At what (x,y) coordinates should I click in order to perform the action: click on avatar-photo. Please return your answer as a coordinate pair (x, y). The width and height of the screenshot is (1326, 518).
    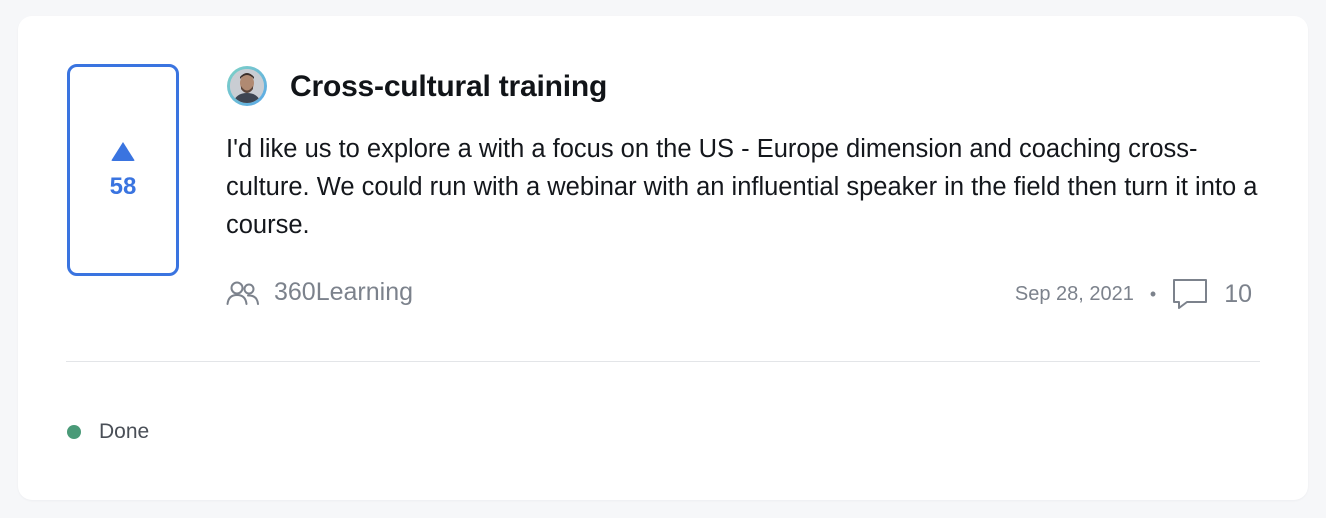
    Looking at the image, I should click on (247, 86).